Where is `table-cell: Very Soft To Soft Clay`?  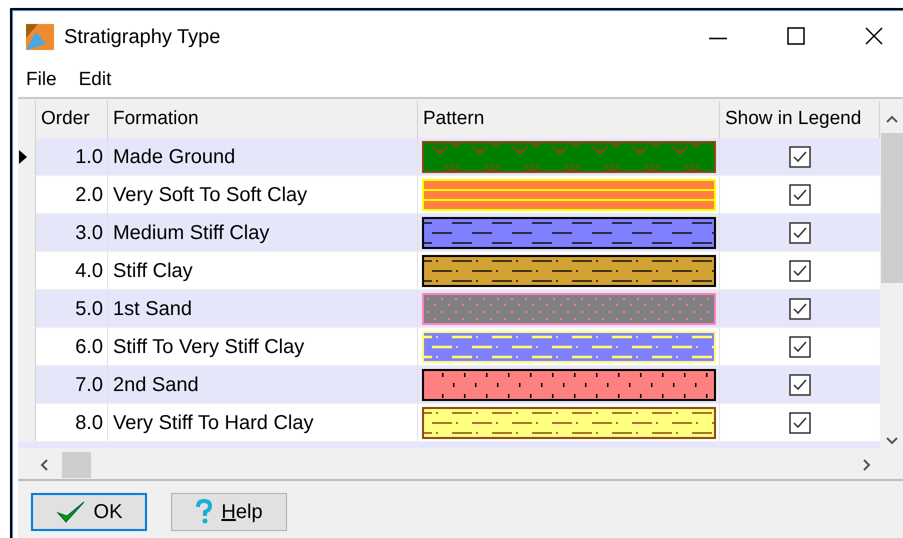 table-cell: Very Soft To Soft Clay is located at coordinates (263, 194).